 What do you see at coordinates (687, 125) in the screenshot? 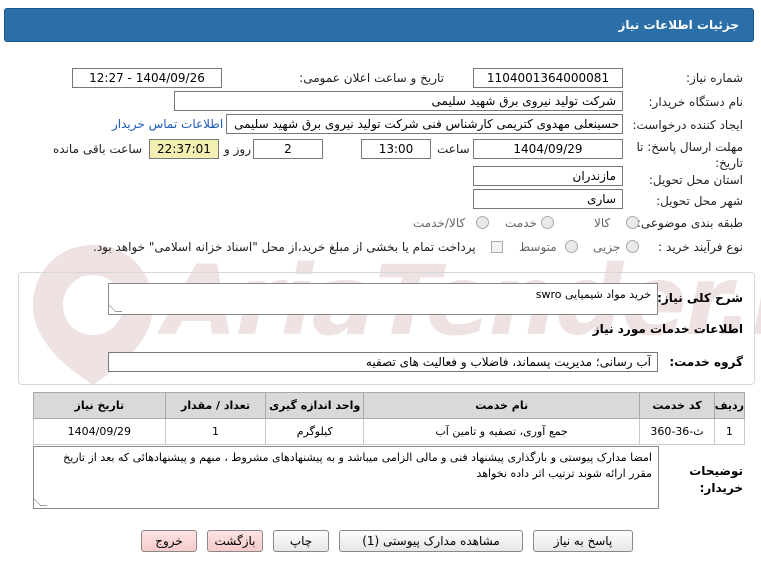
I see `creator-label: ایجاد کننده درخواست:` at bounding box center [687, 125].